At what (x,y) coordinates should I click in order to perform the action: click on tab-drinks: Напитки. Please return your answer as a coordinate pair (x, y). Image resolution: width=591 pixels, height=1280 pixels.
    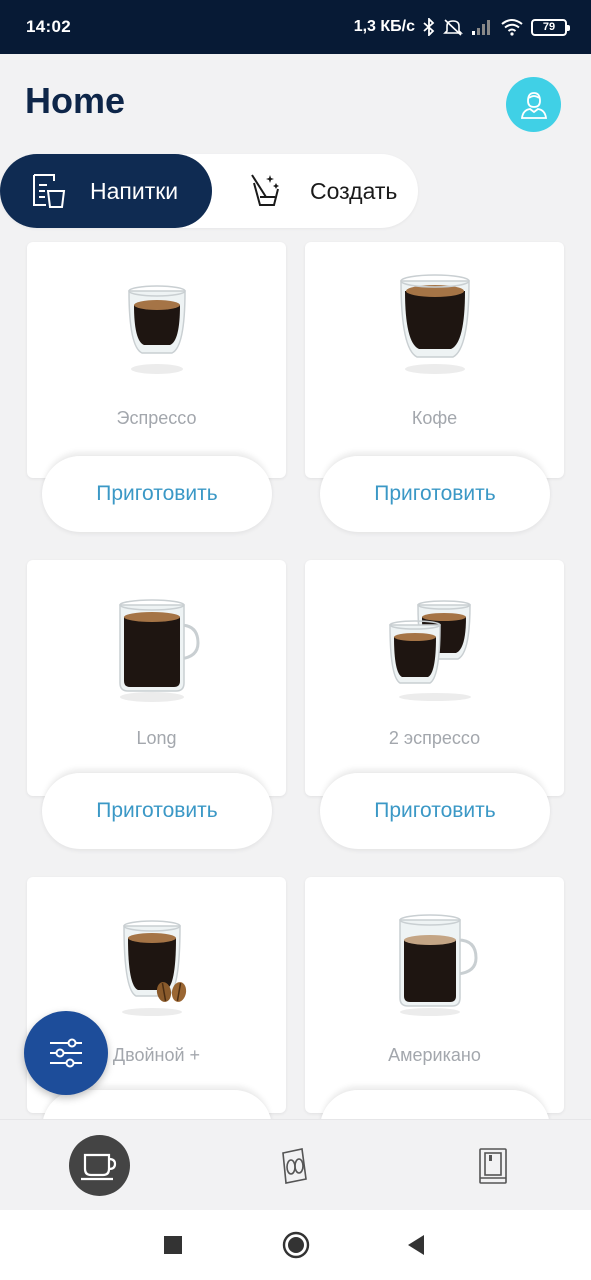
    Looking at the image, I should click on (106, 191).